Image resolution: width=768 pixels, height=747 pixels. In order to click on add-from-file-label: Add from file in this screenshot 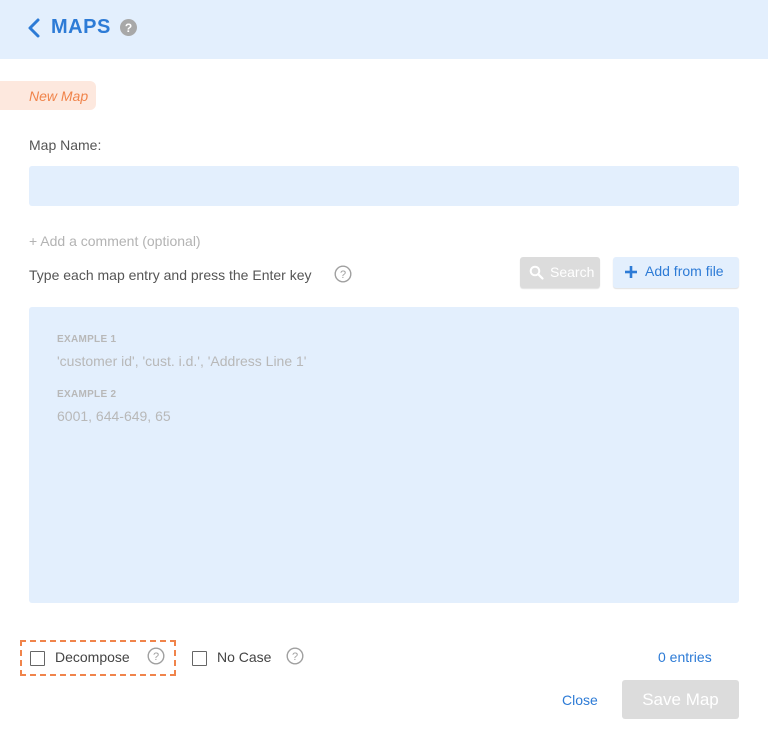, I will do `click(684, 271)`.